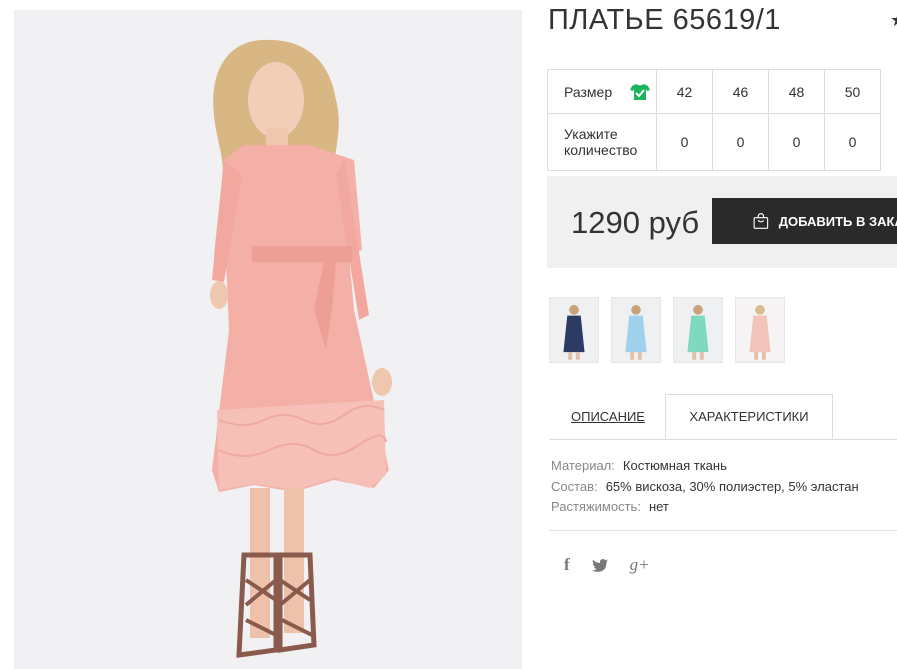 This screenshot has width=897, height=669. What do you see at coordinates (640, 92) in the screenshot?
I see `size-chart-shirt-icon` at bounding box center [640, 92].